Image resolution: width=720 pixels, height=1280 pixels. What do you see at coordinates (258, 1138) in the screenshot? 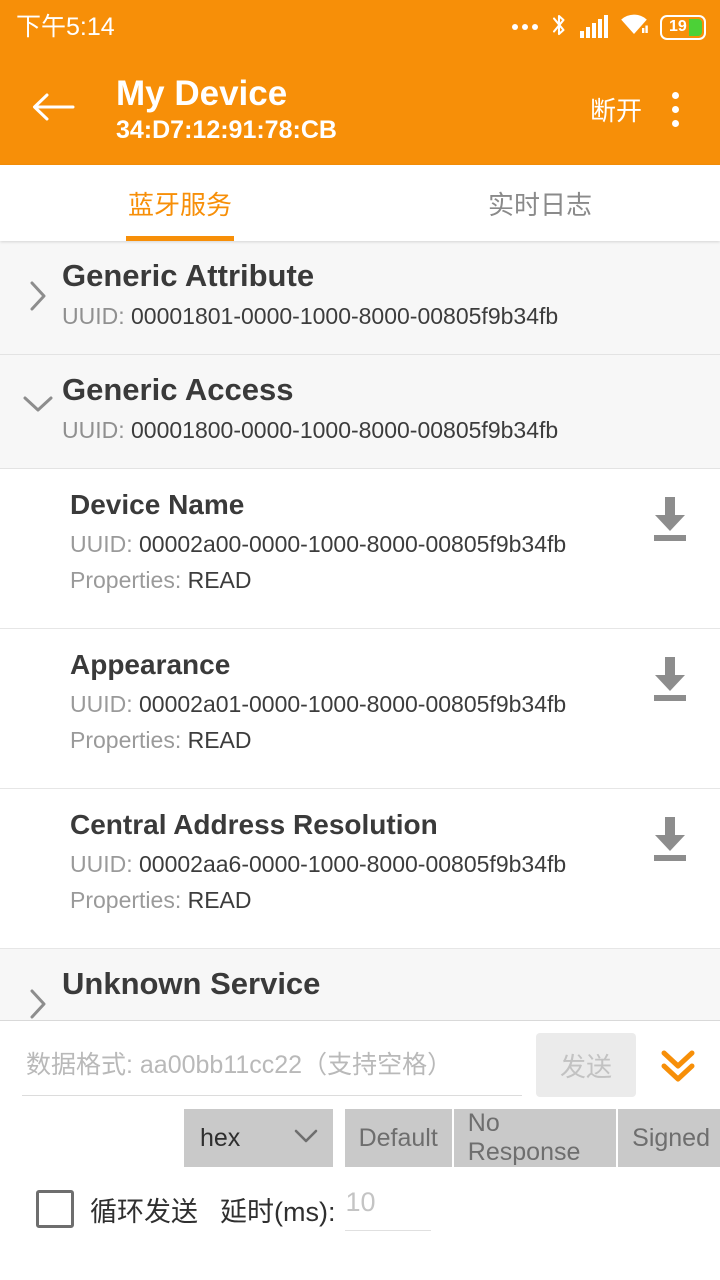
I see `format-spinner: hex` at bounding box center [258, 1138].